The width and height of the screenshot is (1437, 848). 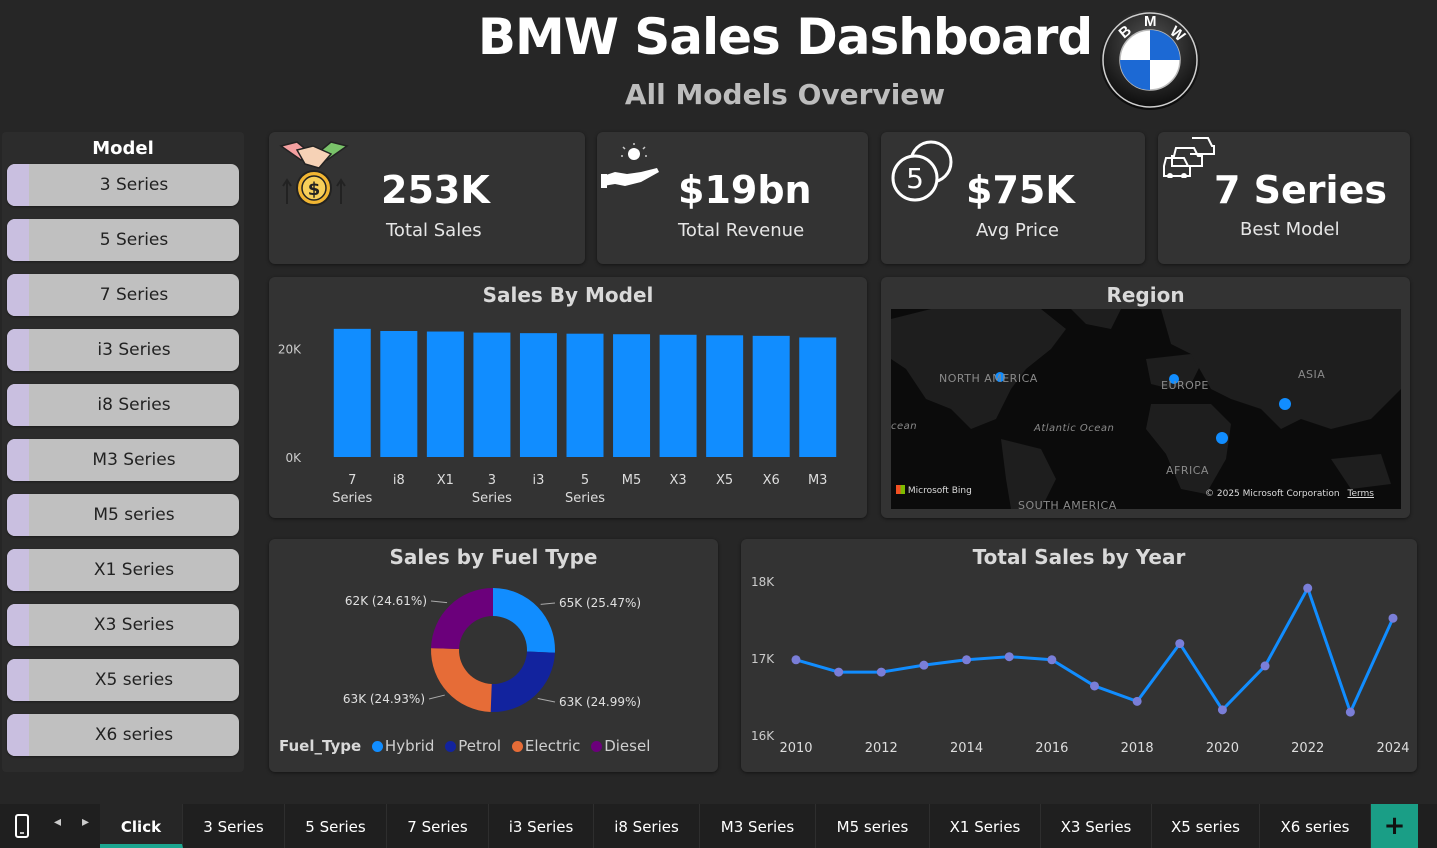 What do you see at coordinates (479, 746) in the screenshot?
I see `legend-petrol: Petrol` at bounding box center [479, 746].